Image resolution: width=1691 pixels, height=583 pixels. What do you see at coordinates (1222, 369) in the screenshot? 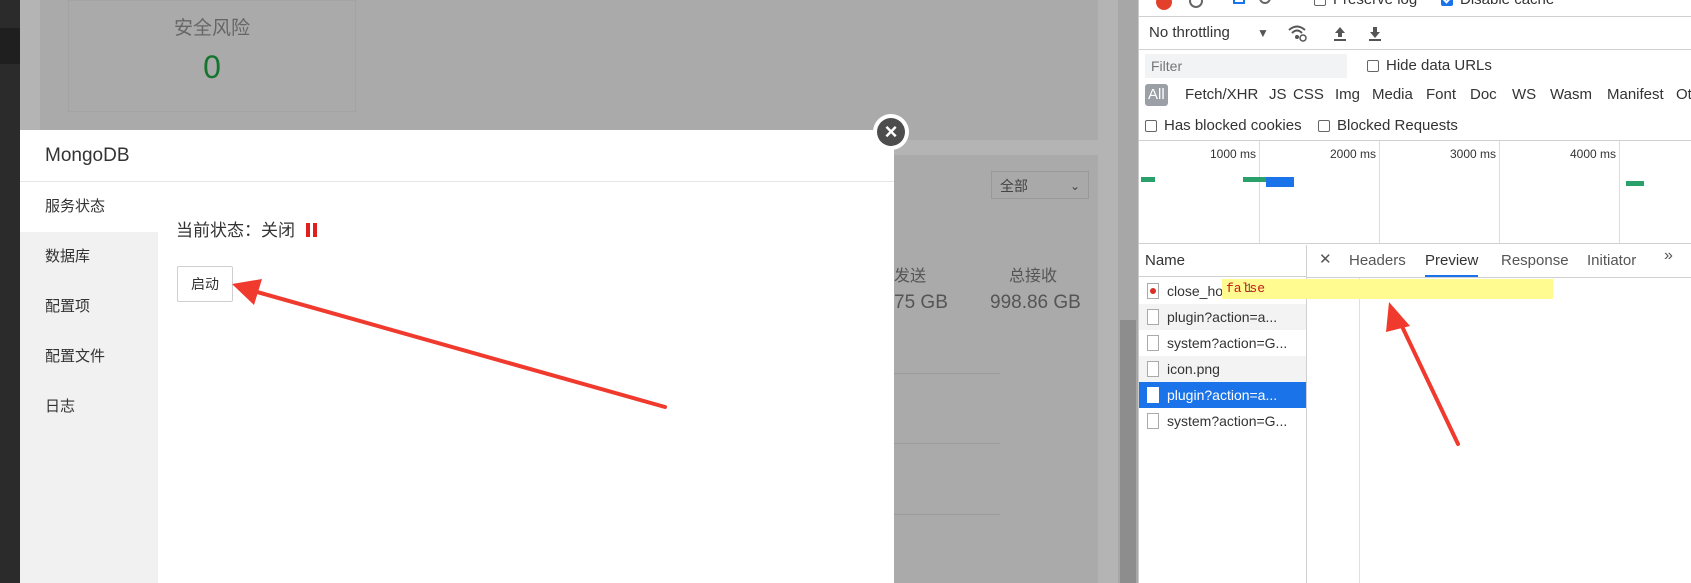
I see `request-row: icon.png` at bounding box center [1222, 369].